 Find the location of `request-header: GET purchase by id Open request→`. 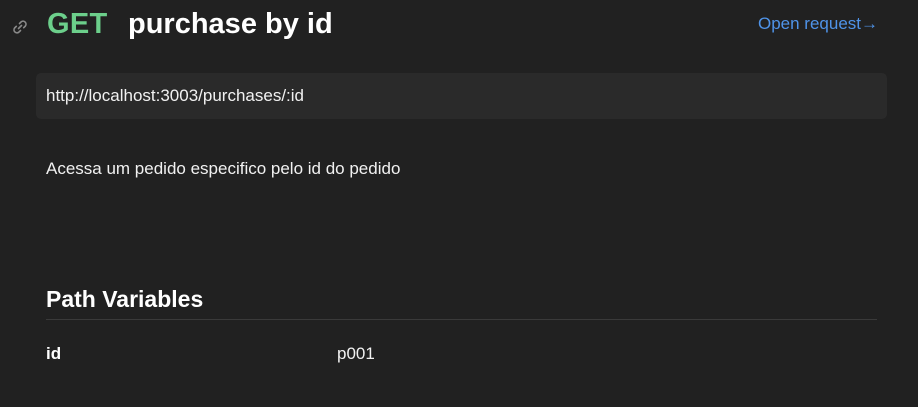

request-header: GET purchase by id Open request→ is located at coordinates (459, 26).